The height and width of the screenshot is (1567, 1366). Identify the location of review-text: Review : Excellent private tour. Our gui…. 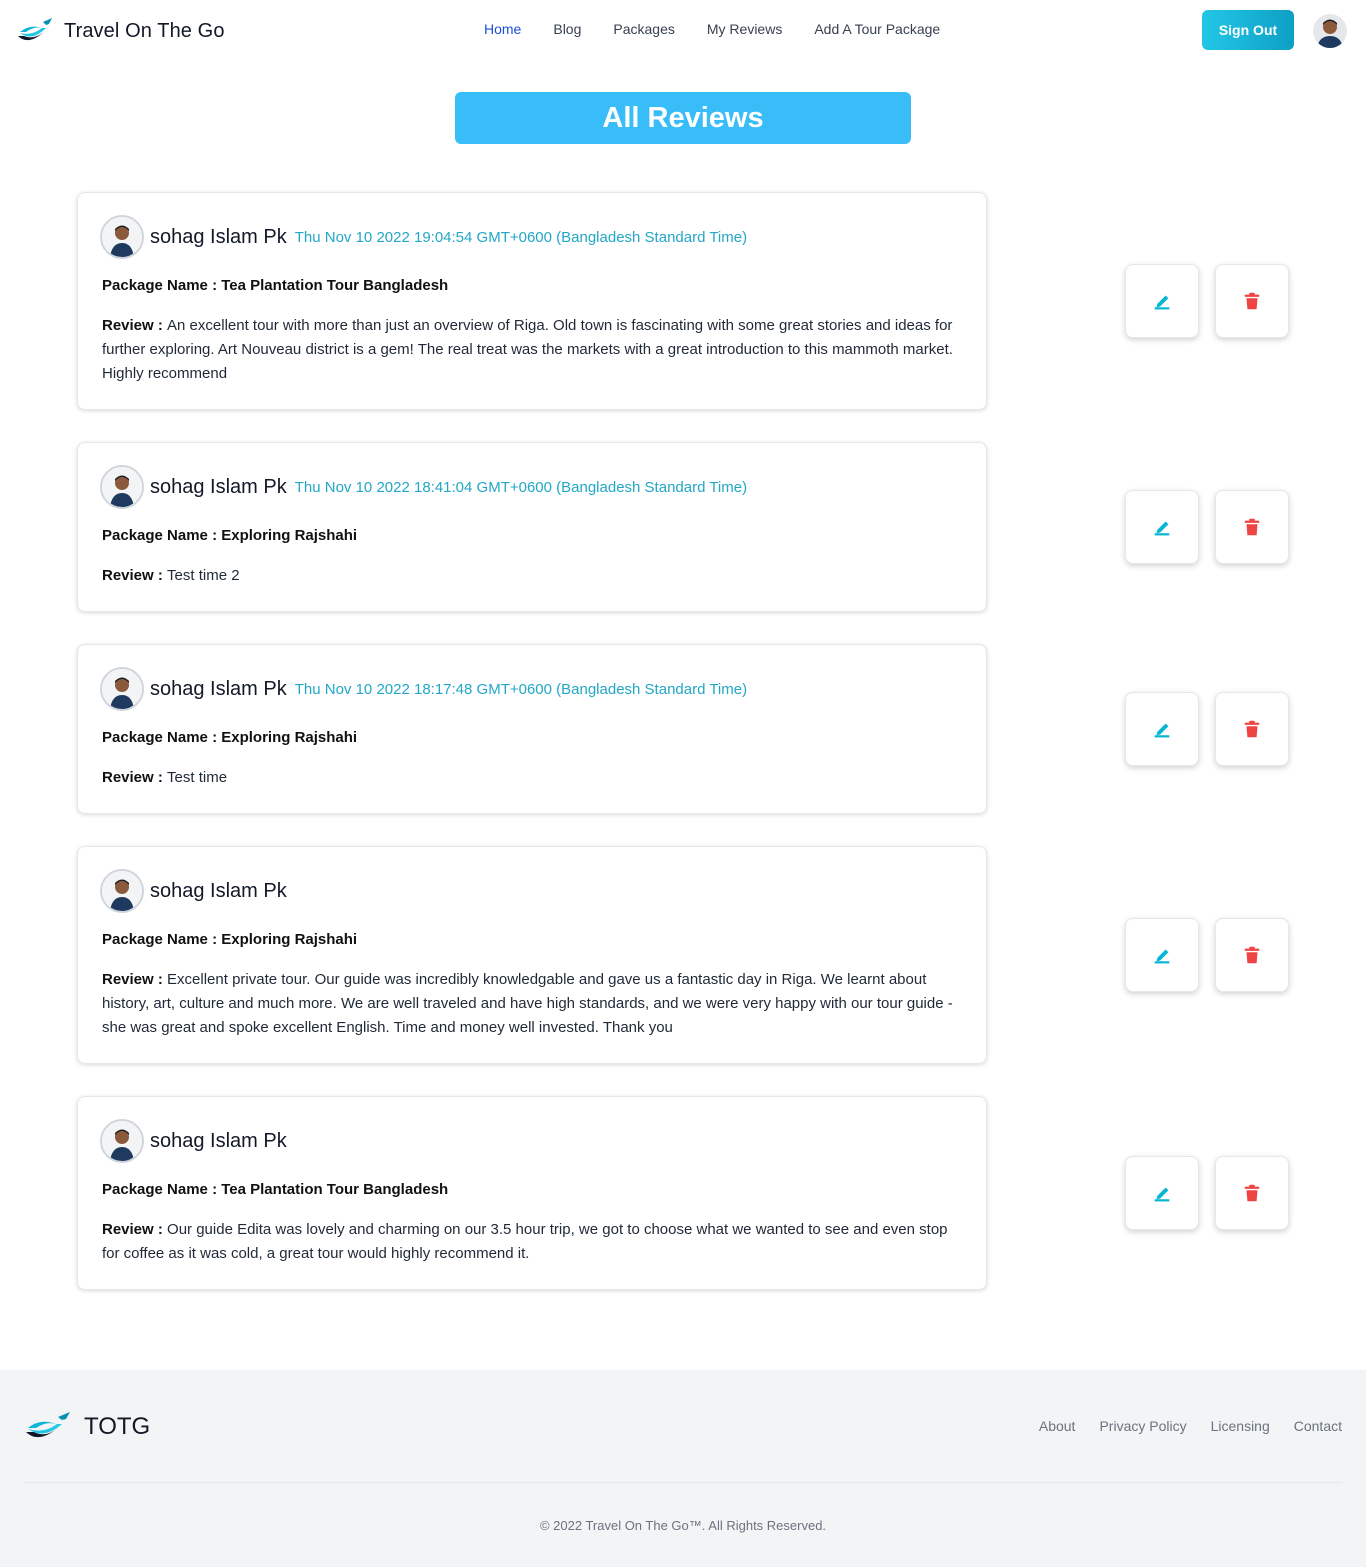
(532, 1004).